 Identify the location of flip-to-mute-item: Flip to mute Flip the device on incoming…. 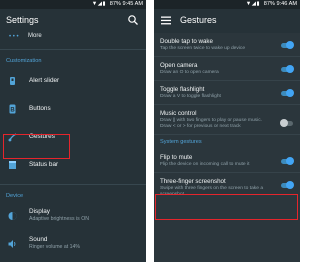
(227, 161).